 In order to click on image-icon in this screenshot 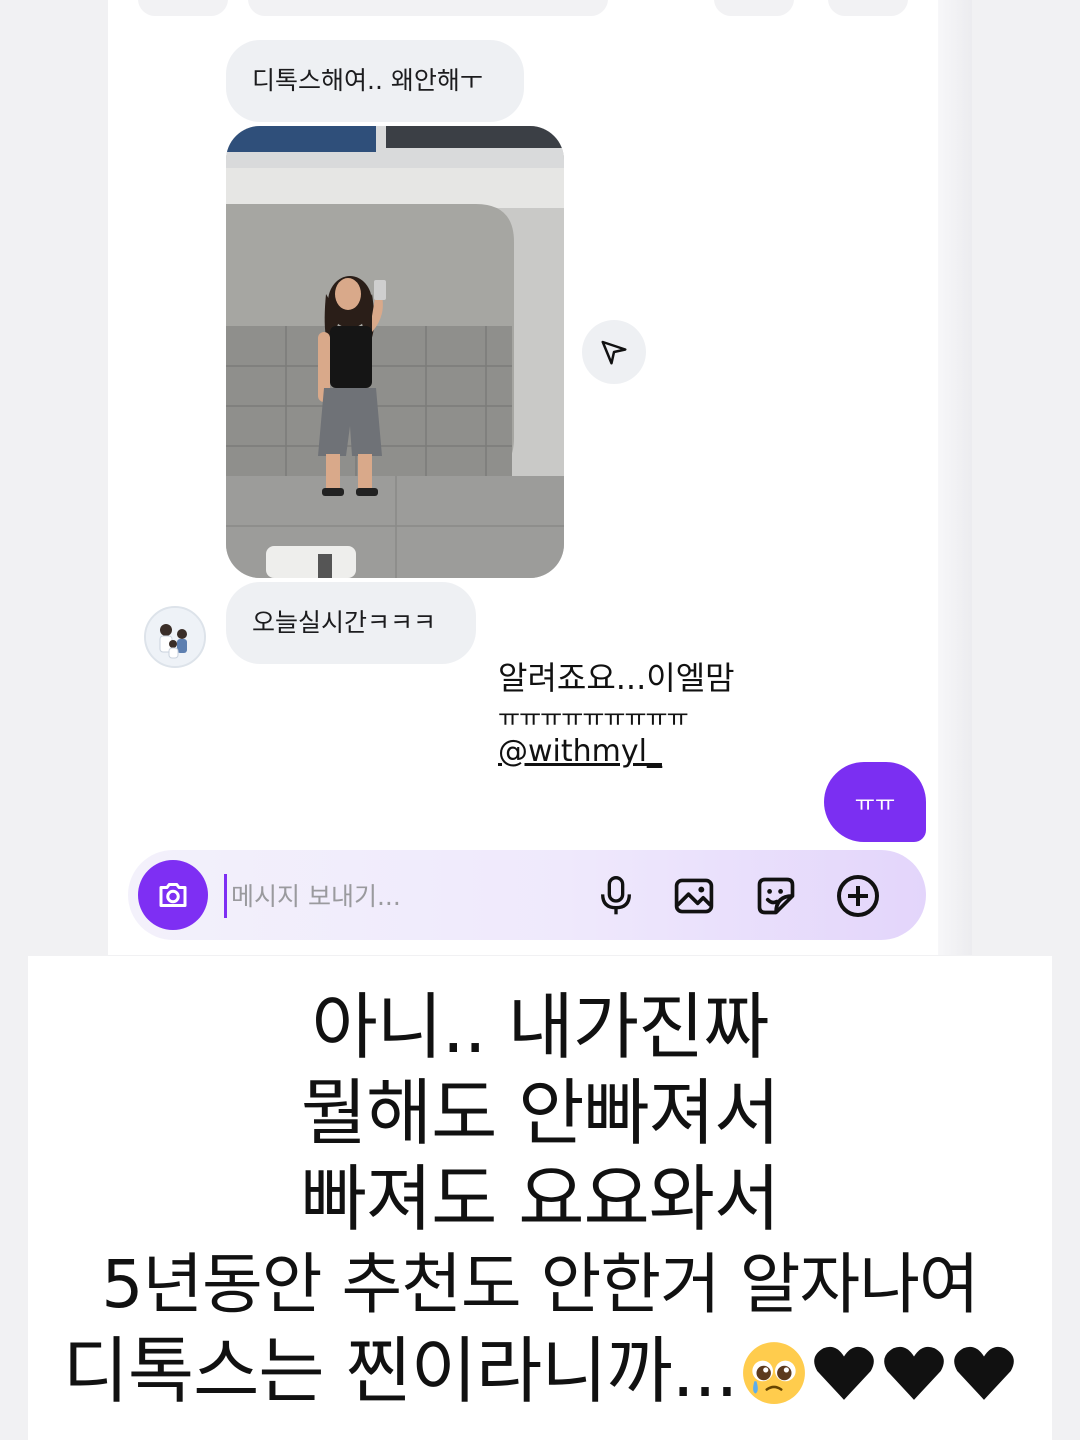, I will do `click(694, 896)`.